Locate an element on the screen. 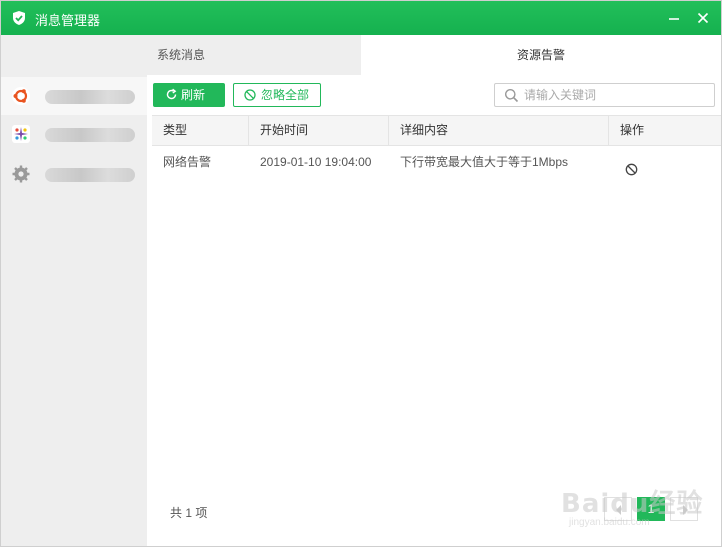 This screenshot has height=547, width=722. search-box is located at coordinates (604, 95).